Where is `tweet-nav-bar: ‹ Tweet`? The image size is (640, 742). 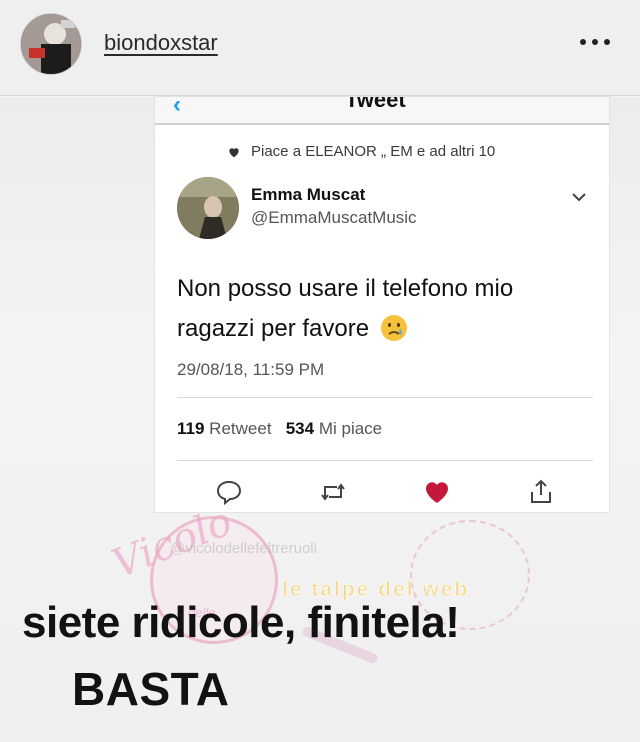
tweet-nav-bar: ‹ Tweet is located at coordinates (382, 111).